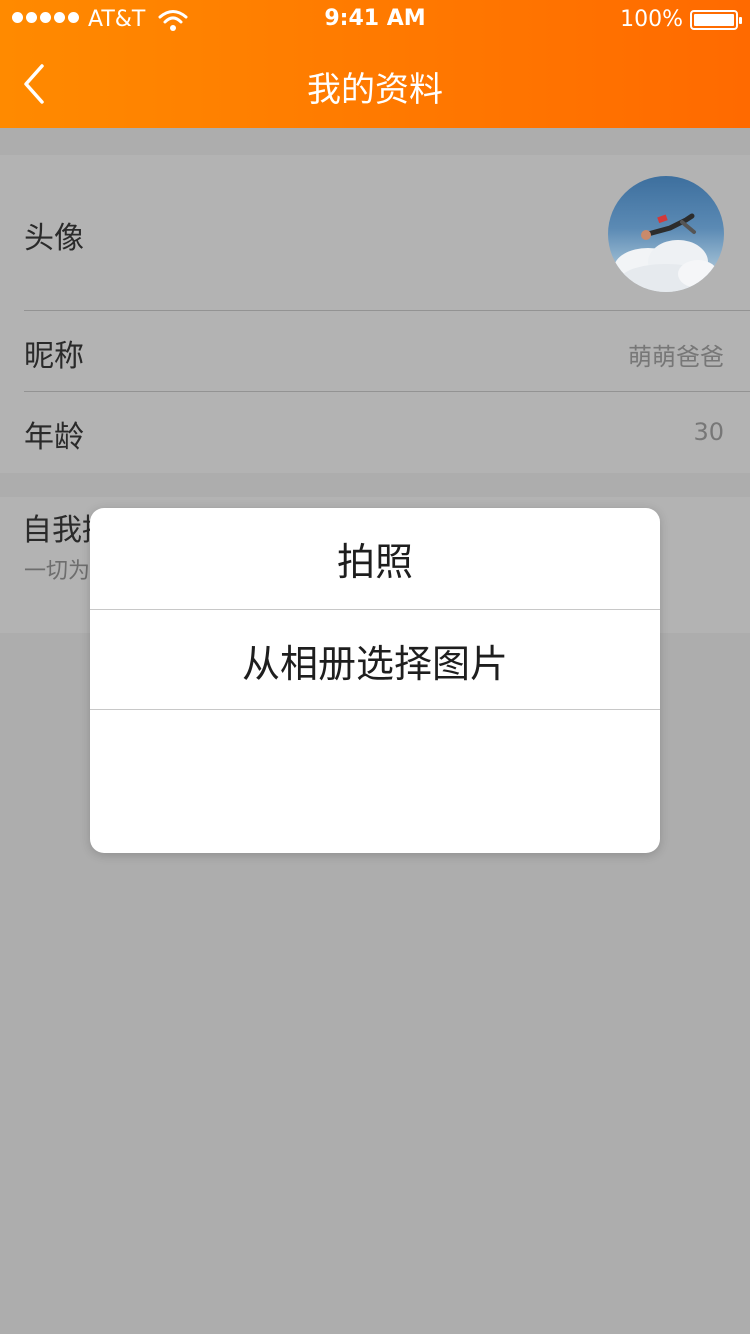 The width and height of the screenshot is (750, 1334). I want to click on choose-from-album-option: 从相册选择图片, so click(375, 660).